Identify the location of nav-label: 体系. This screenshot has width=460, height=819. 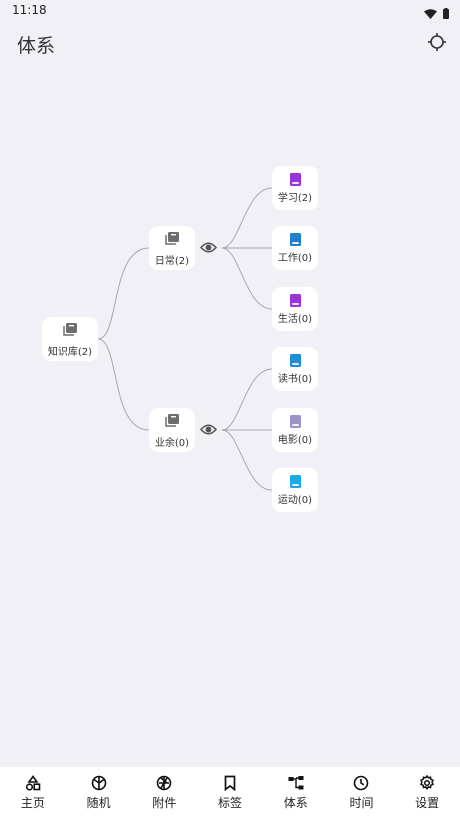
(295, 803).